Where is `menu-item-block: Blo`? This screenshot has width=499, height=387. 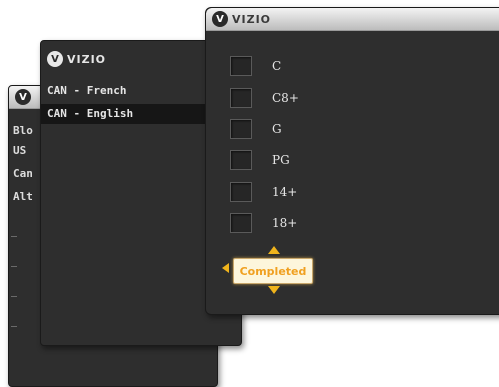 menu-item-block: Blo is located at coordinates (23, 130).